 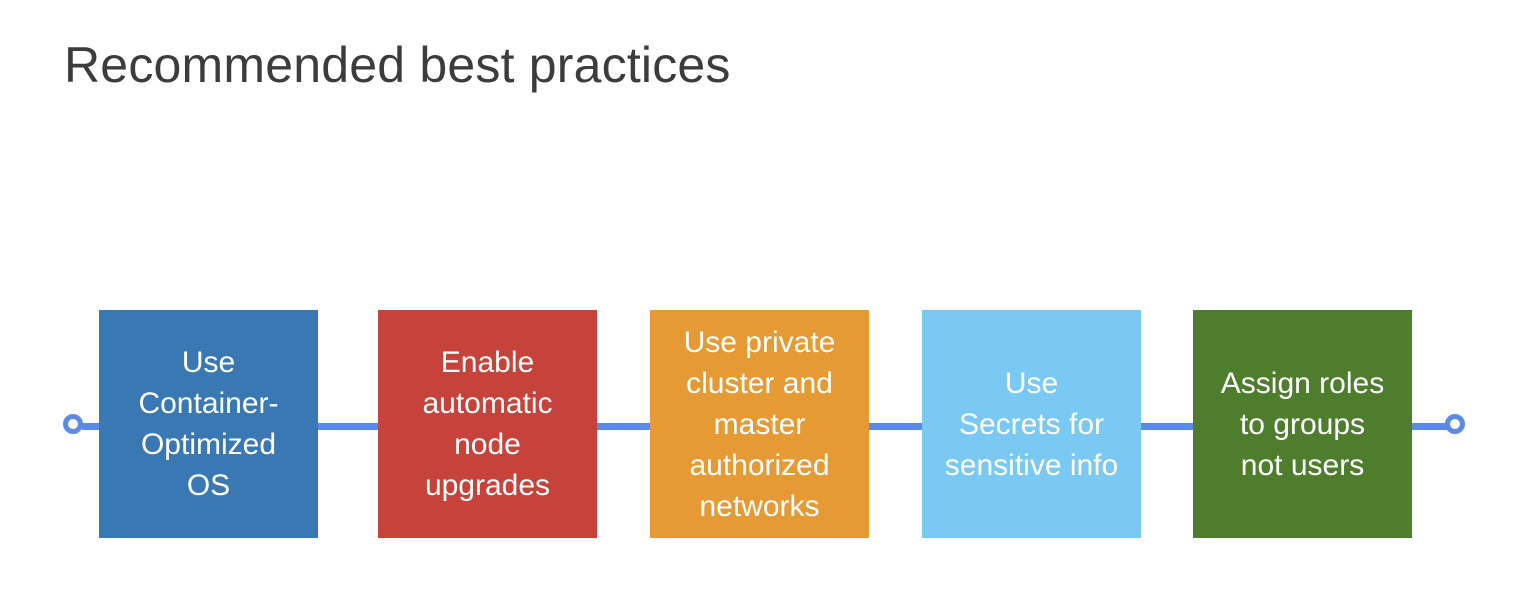 I want to click on step-secrets: Use Secrets for sensitive info, so click(x=1031, y=424).